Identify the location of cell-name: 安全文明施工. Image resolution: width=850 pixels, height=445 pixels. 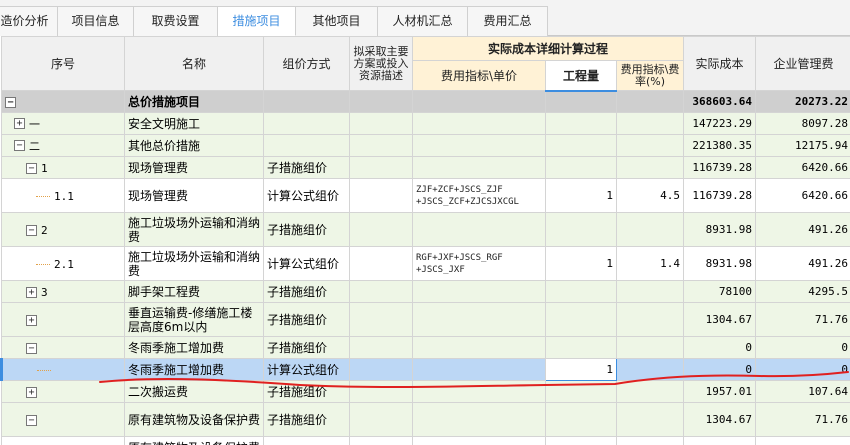
(194, 123).